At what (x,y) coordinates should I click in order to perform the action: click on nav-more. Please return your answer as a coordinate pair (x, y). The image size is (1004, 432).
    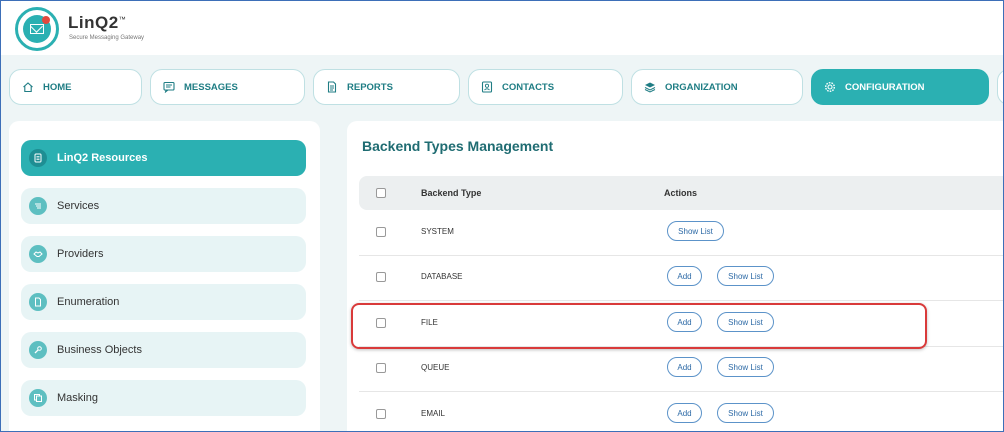
    Looking at the image, I should click on (1000, 87).